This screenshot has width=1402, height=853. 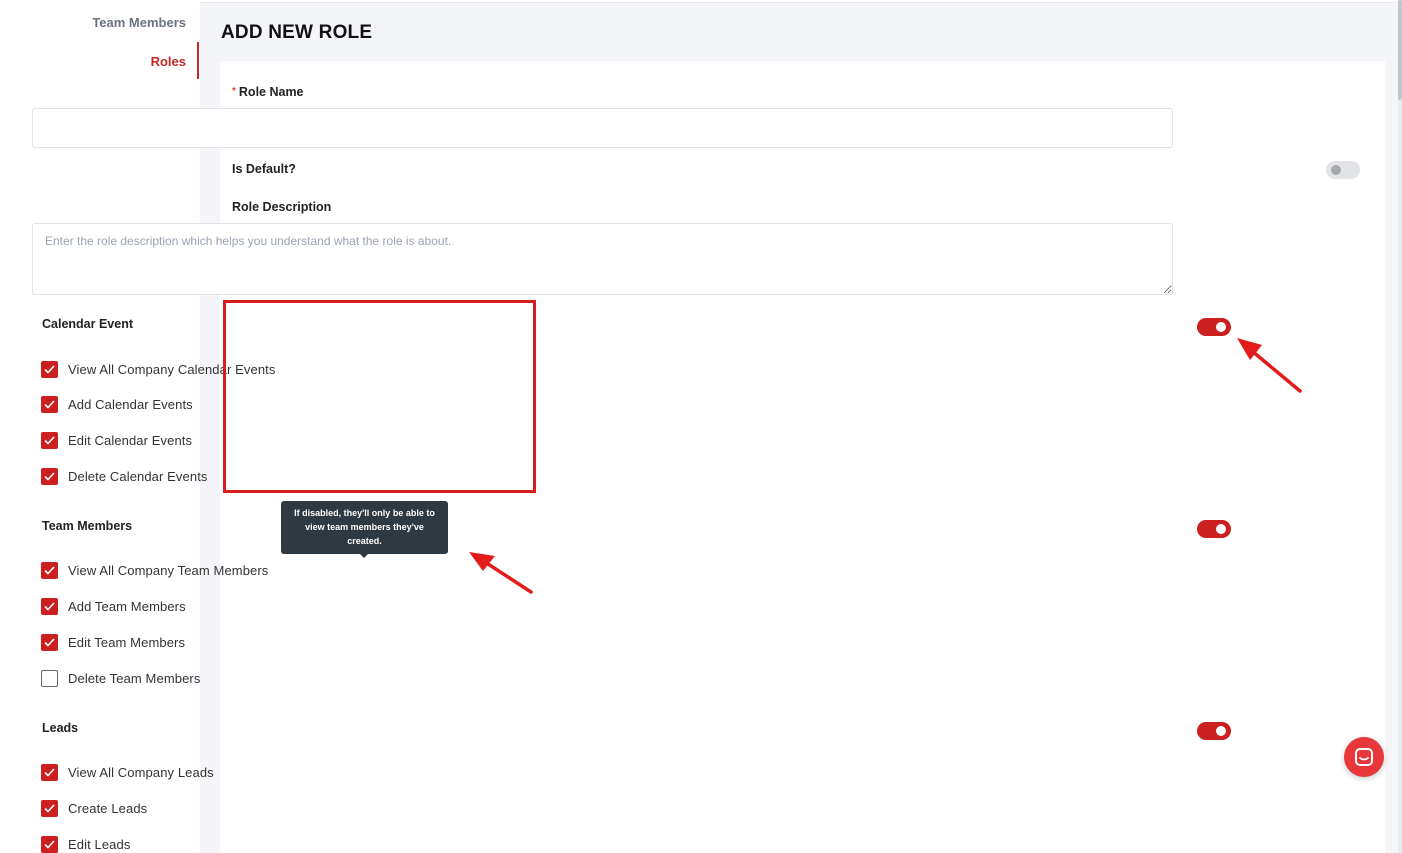 What do you see at coordinates (88, 324) in the screenshot?
I see `calendar-section-title: Calendar Event` at bounding box center [88, 324].